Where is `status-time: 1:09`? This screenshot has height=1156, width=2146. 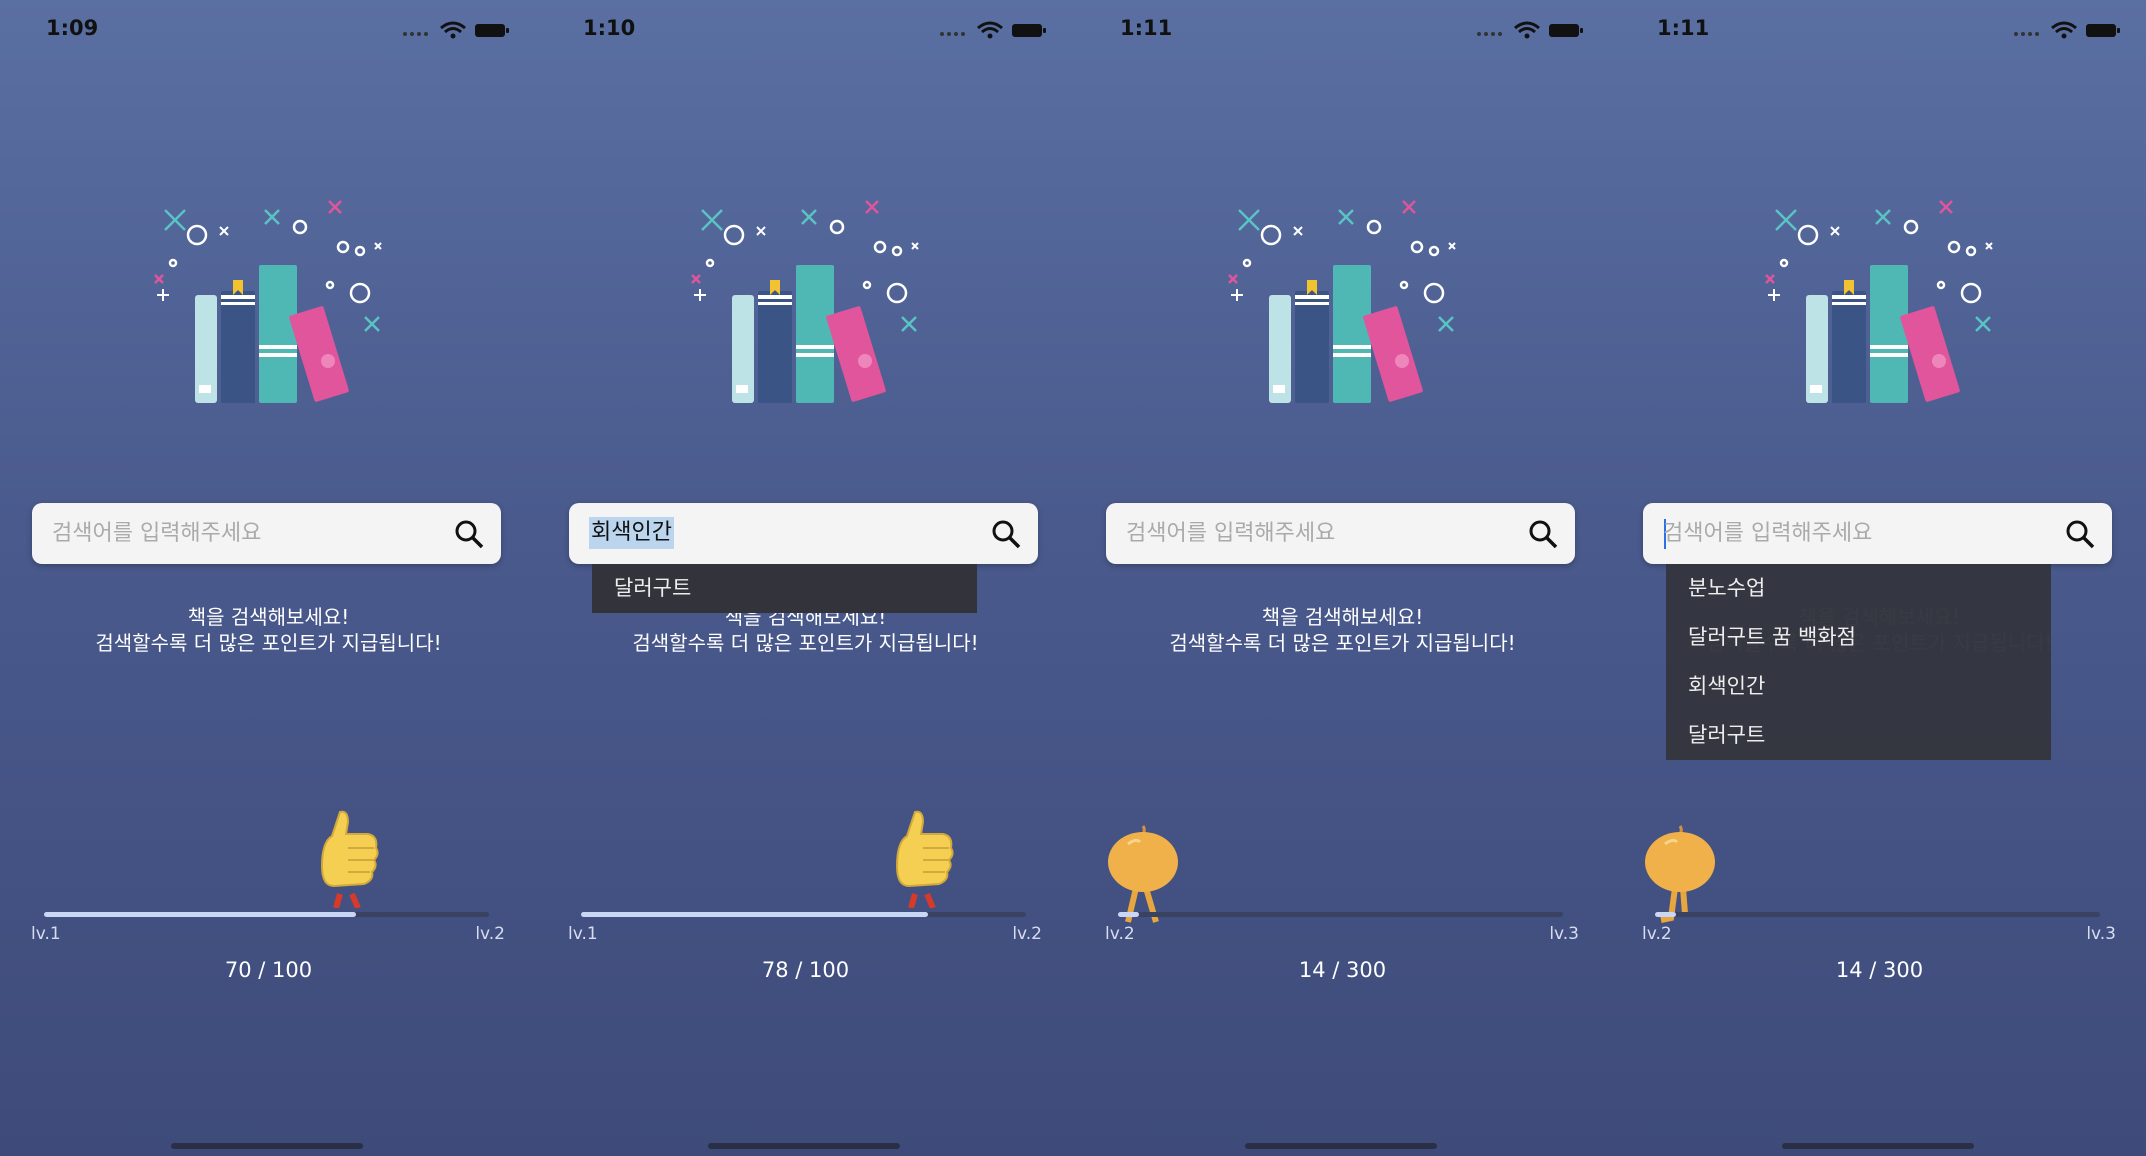
status-time: 1:09 is located at coordinates (72, 28).